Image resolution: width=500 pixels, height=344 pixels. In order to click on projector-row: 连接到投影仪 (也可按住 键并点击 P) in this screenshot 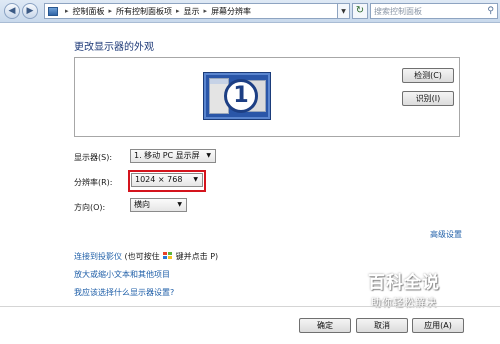, I will do `click(146, 256)`.